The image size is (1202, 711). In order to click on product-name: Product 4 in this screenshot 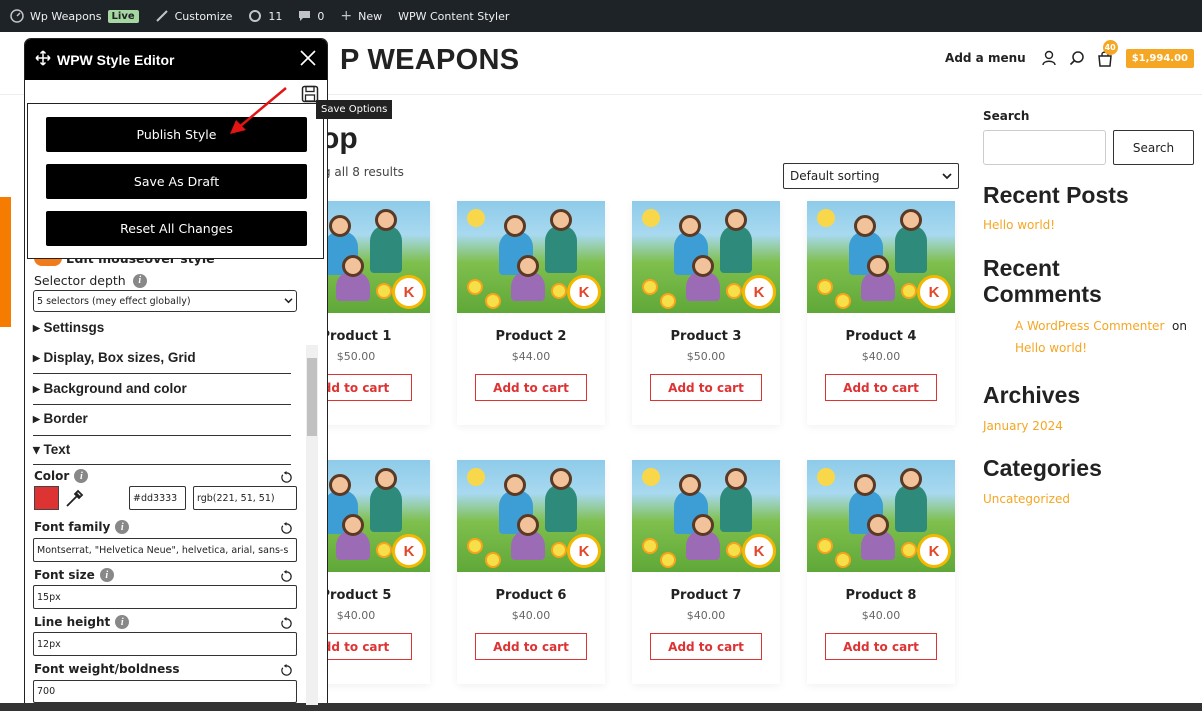, I will do `click(881, 336)`.